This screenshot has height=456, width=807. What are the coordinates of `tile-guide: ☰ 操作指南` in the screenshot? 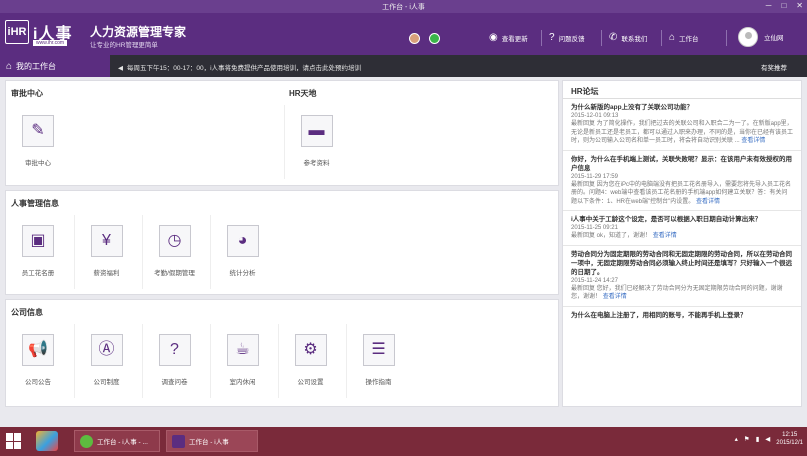 It's located at (378, 361).